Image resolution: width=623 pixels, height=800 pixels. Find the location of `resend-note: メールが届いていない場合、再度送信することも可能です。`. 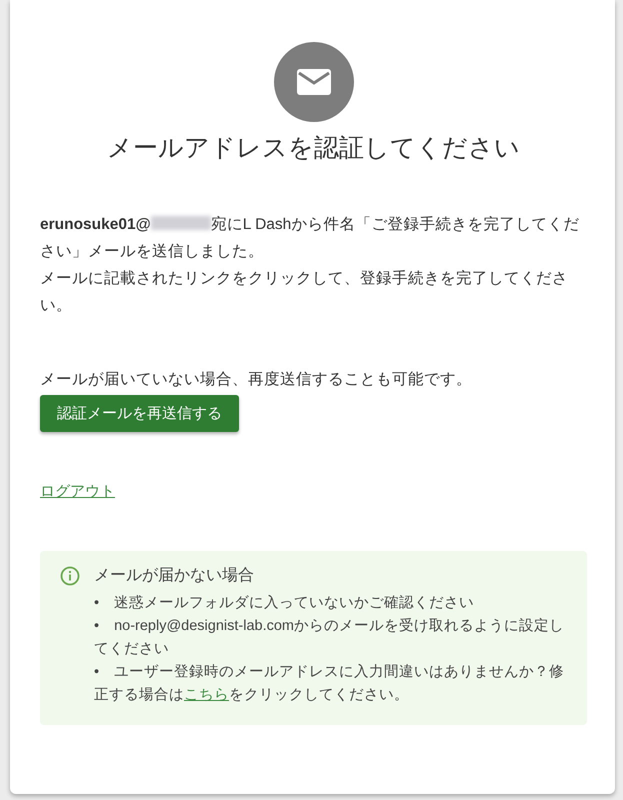

resend-note: メールが届いていない場合、再度送信することも可能です。 is located at coordinates (256, 380).